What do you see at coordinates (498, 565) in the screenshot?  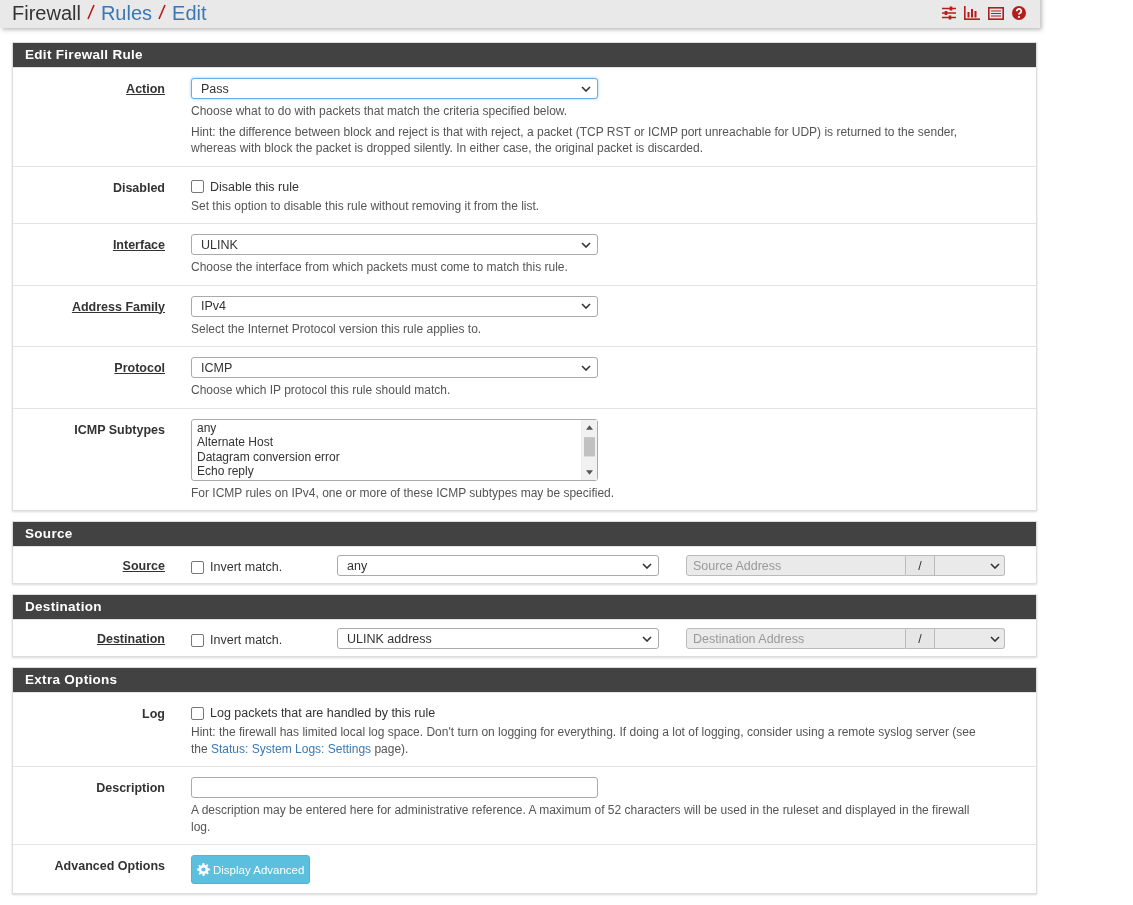 I see `dropdown: any` at bounding box center [498, 565].